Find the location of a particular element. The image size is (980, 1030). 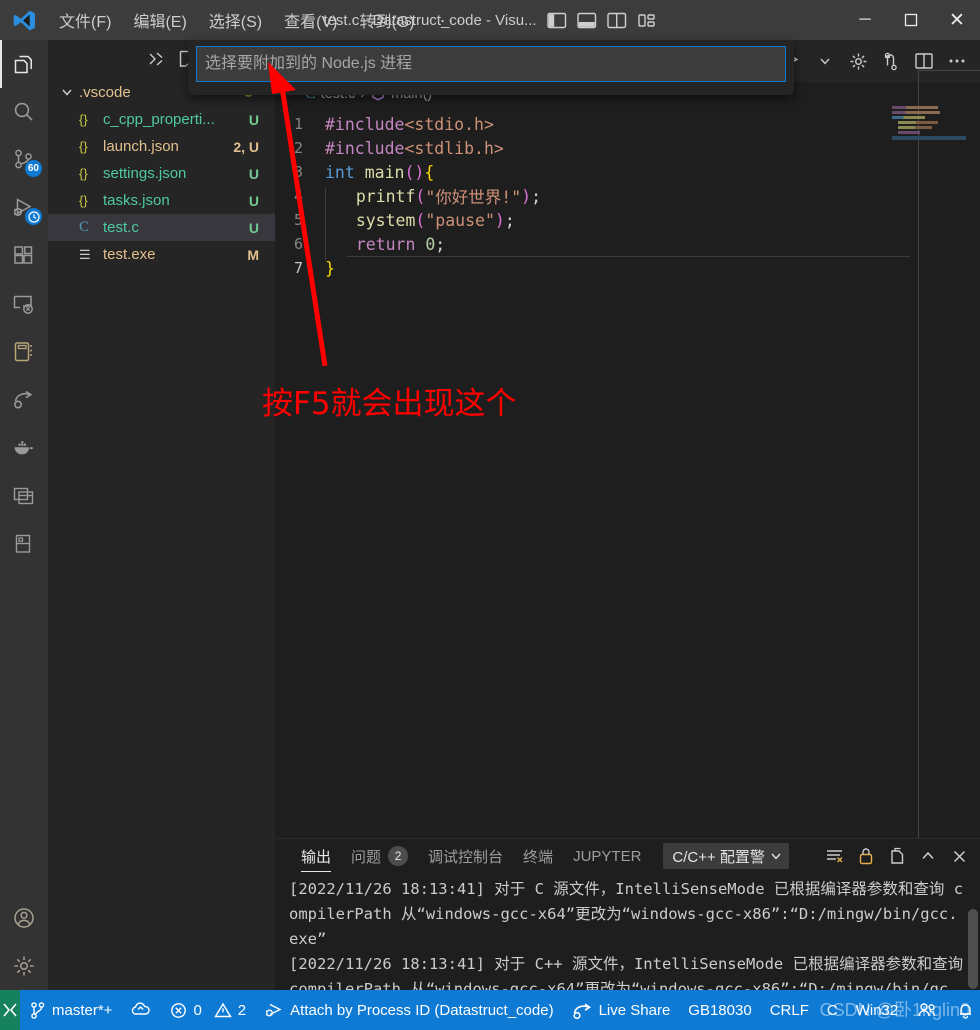

account-icon is located at coordinates (24, 918).